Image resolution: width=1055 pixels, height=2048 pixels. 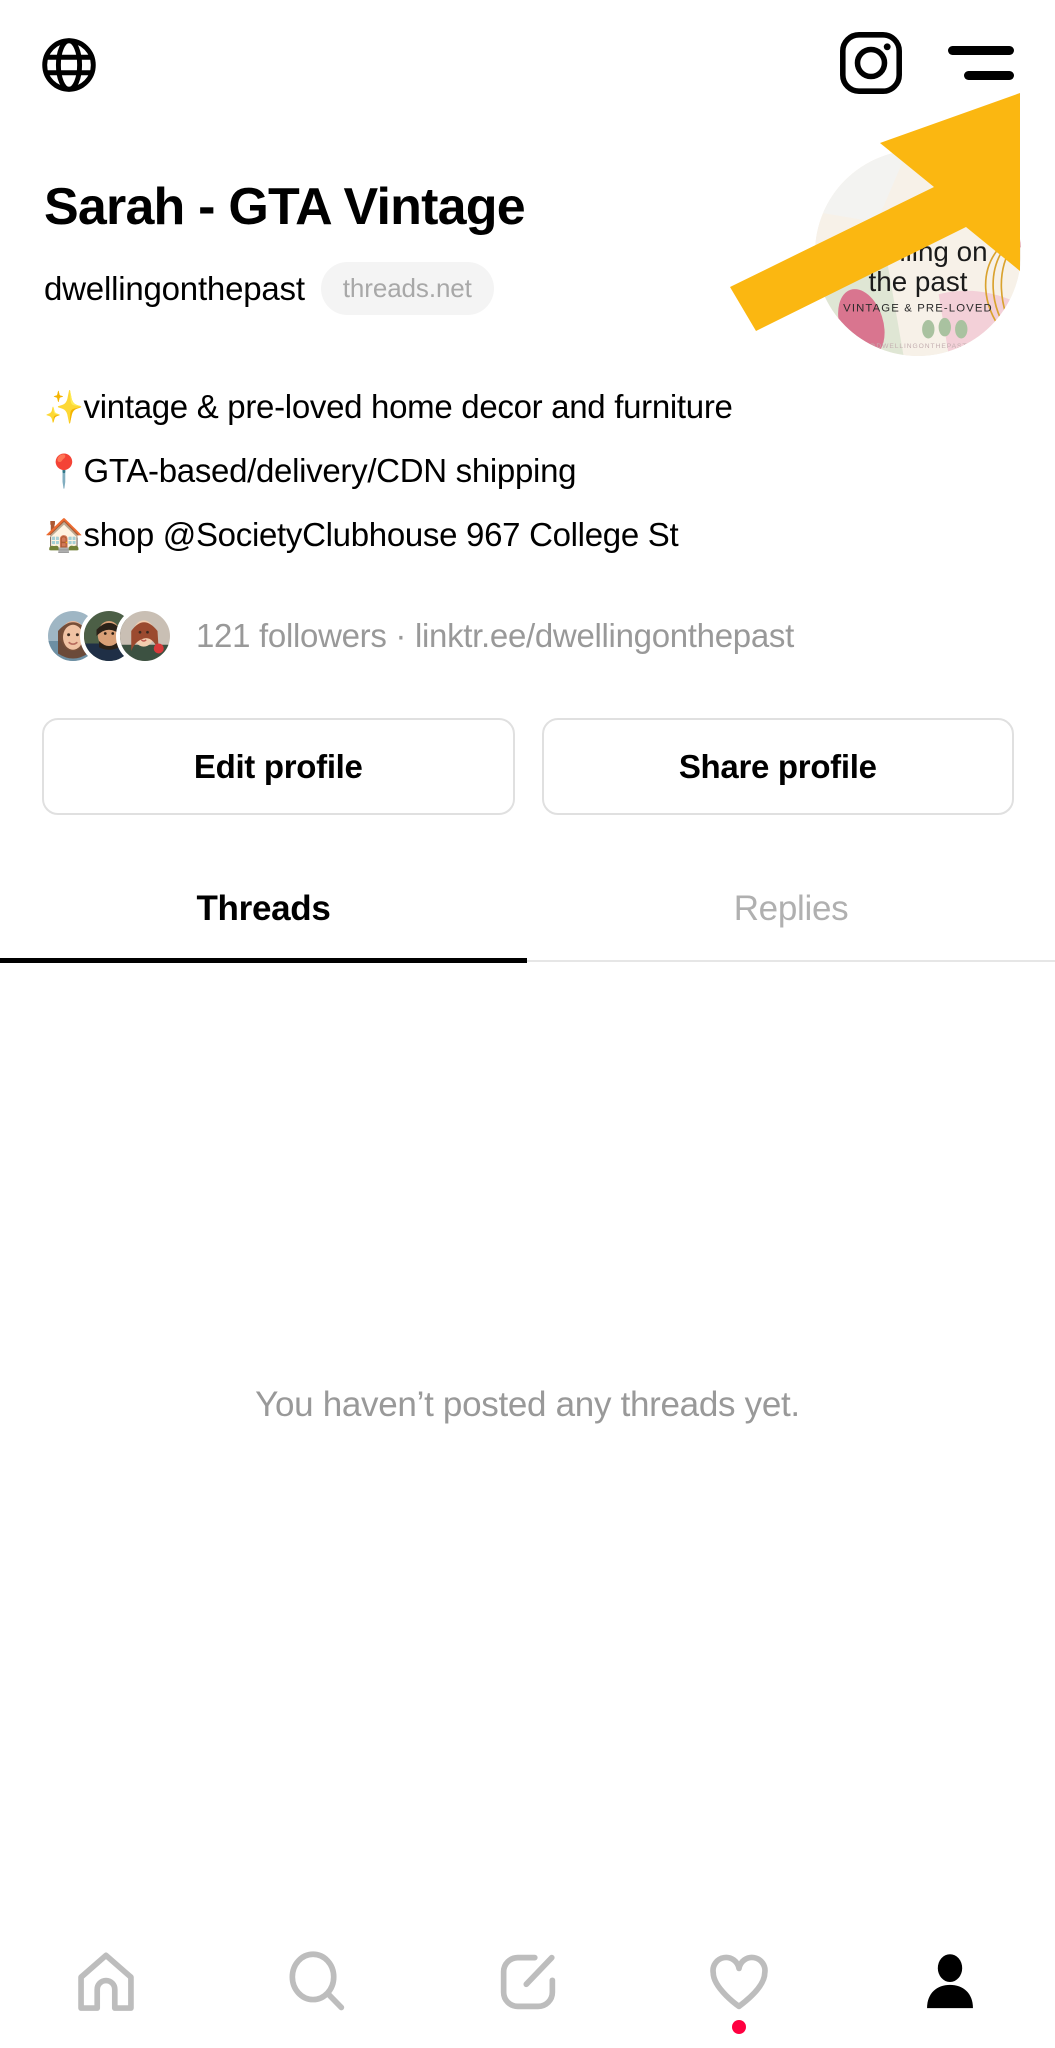 I want to click on nav-home, so click(x=105, y=1996).